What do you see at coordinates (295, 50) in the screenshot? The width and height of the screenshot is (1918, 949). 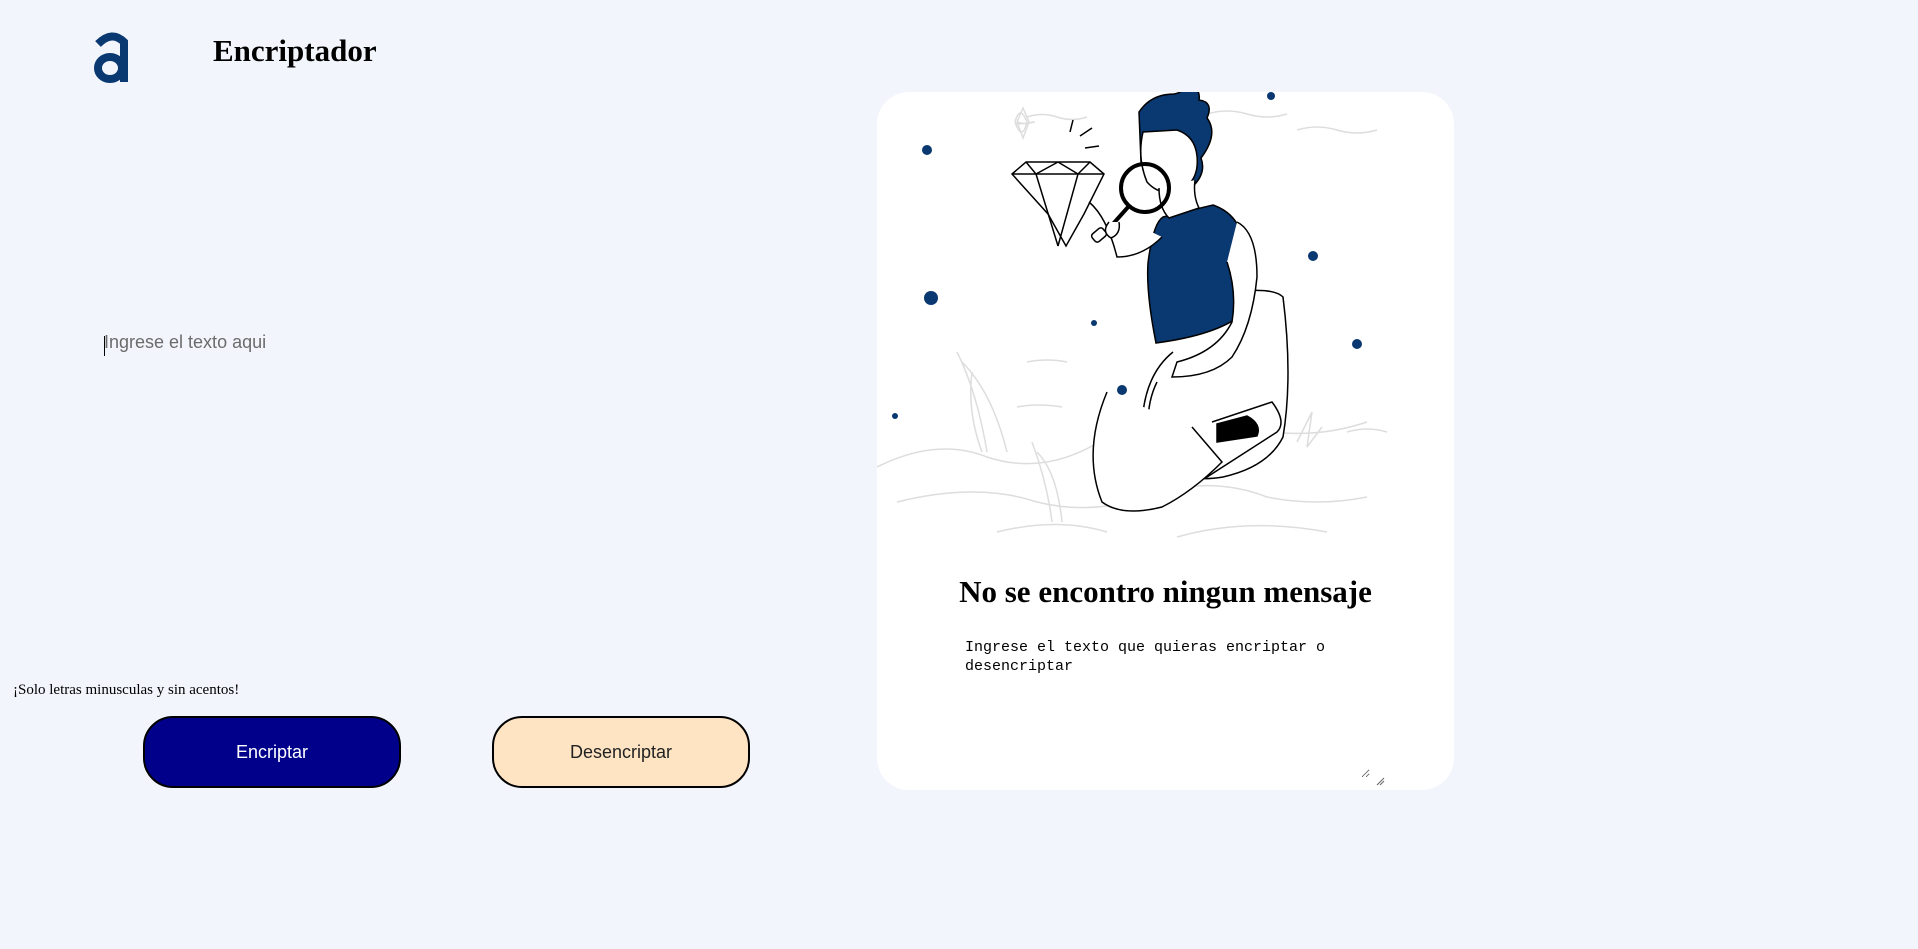 I see `page-title: Encriptador` at bounding box center [295, 50].